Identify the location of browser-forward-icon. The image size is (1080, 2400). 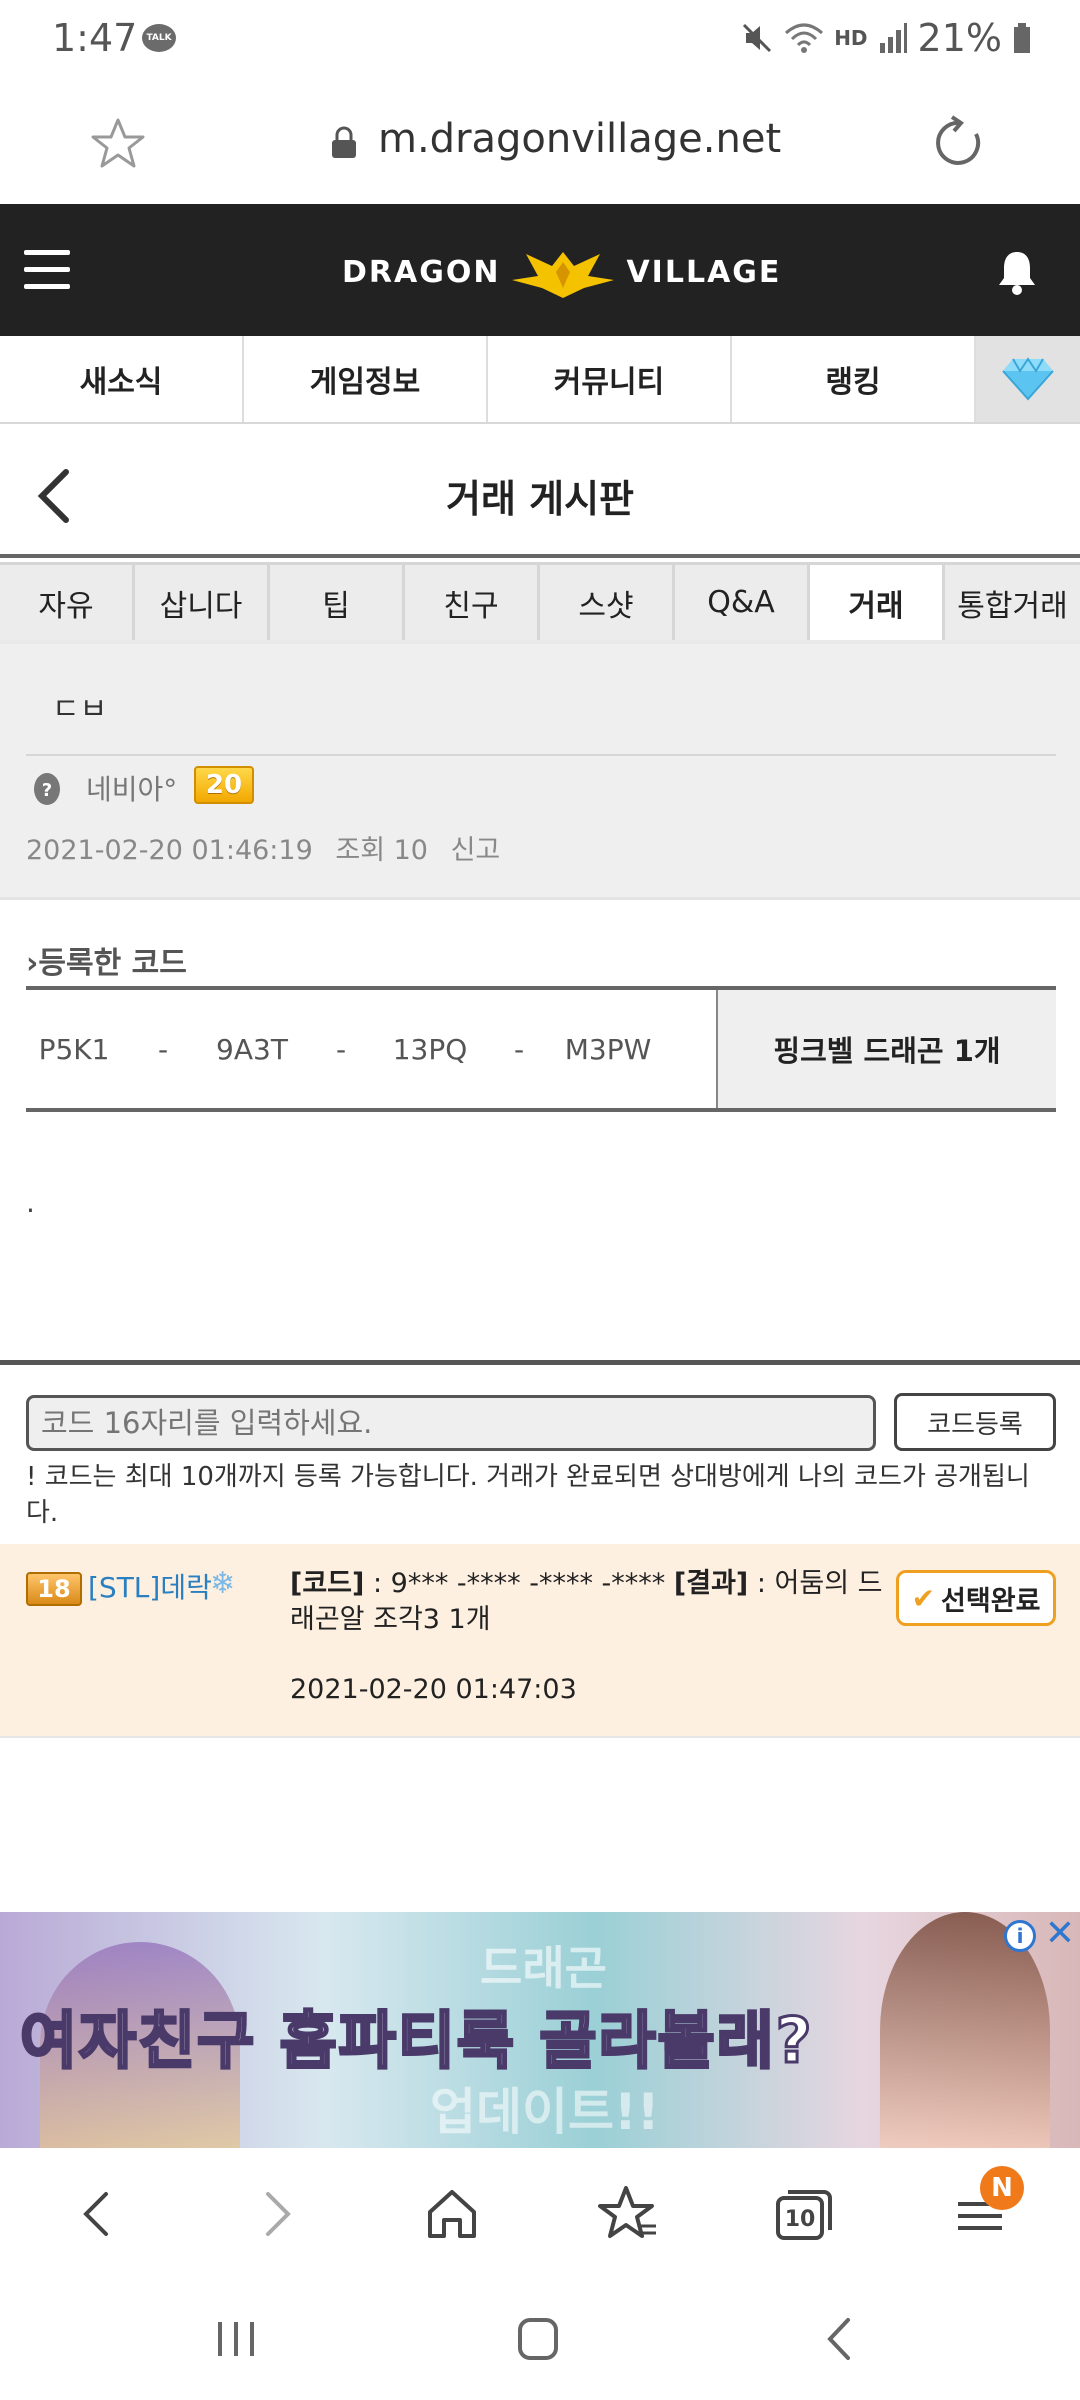
(276, 2214).